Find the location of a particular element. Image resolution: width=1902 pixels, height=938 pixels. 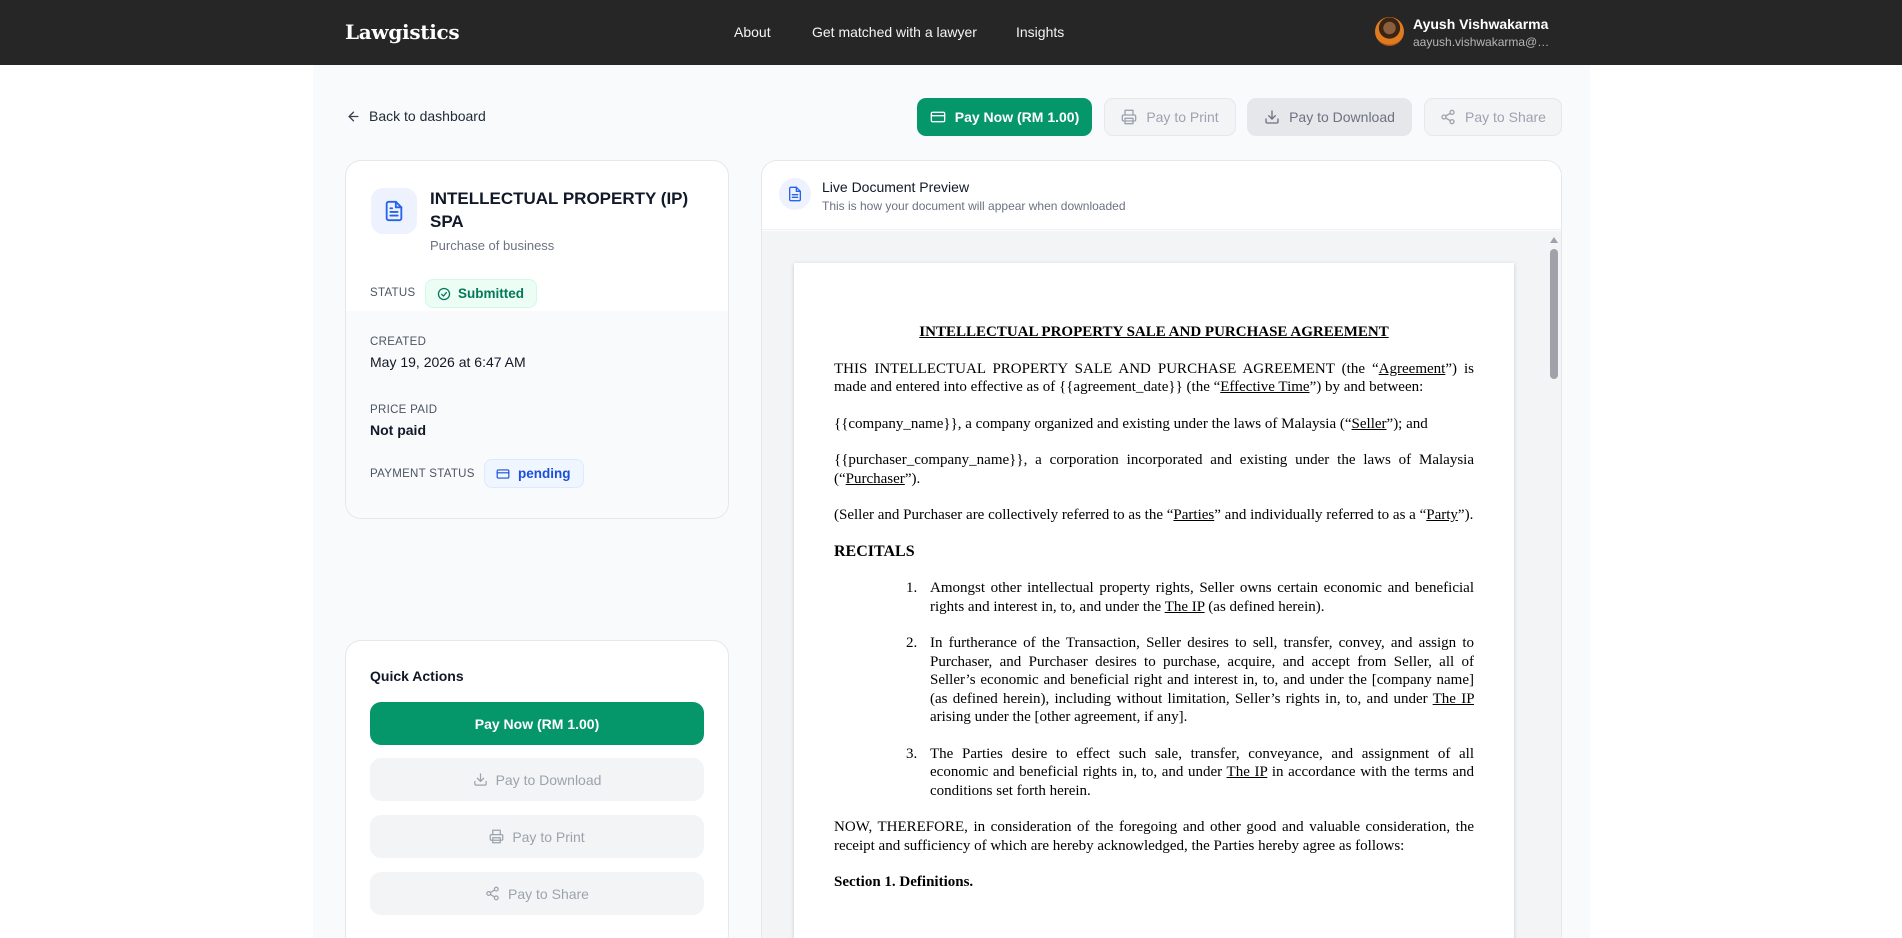

nav-insights: Insights is located at coordinates (1040, 32).